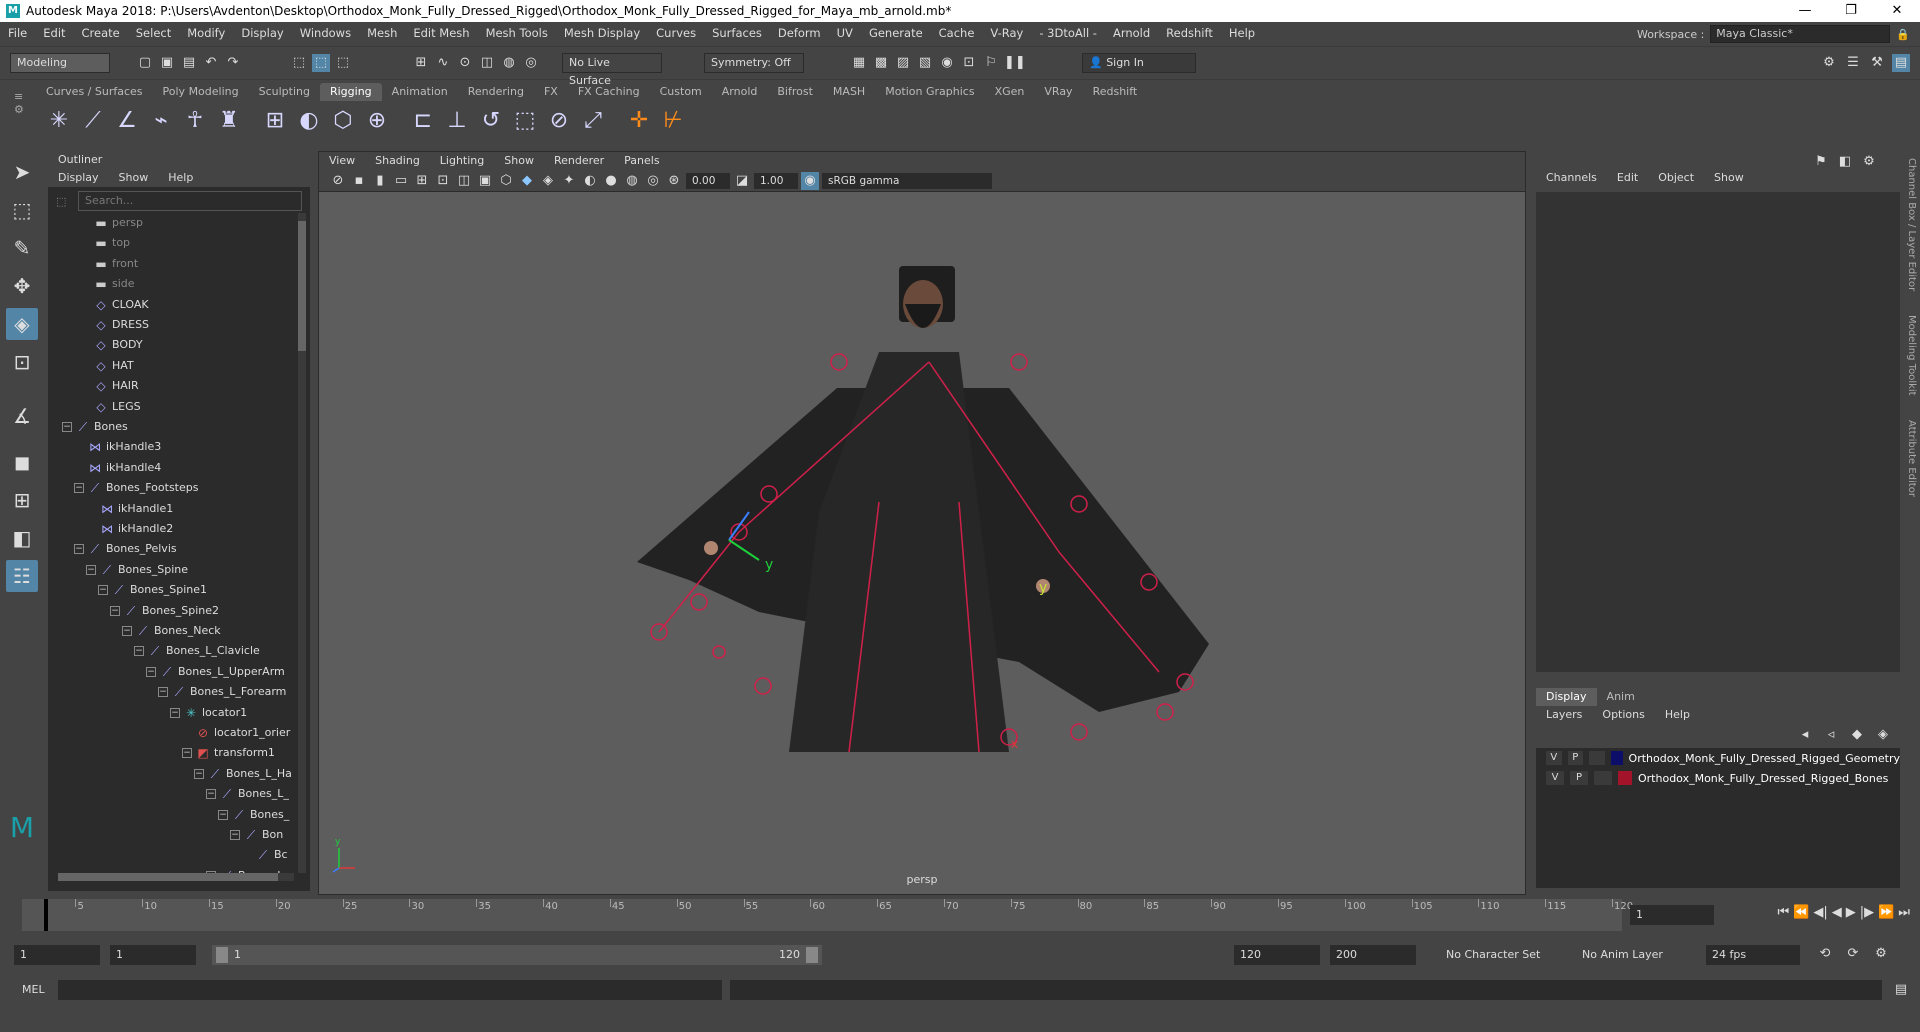  I want to click on camera-attributes-icon: ▪, so click(359, 181).